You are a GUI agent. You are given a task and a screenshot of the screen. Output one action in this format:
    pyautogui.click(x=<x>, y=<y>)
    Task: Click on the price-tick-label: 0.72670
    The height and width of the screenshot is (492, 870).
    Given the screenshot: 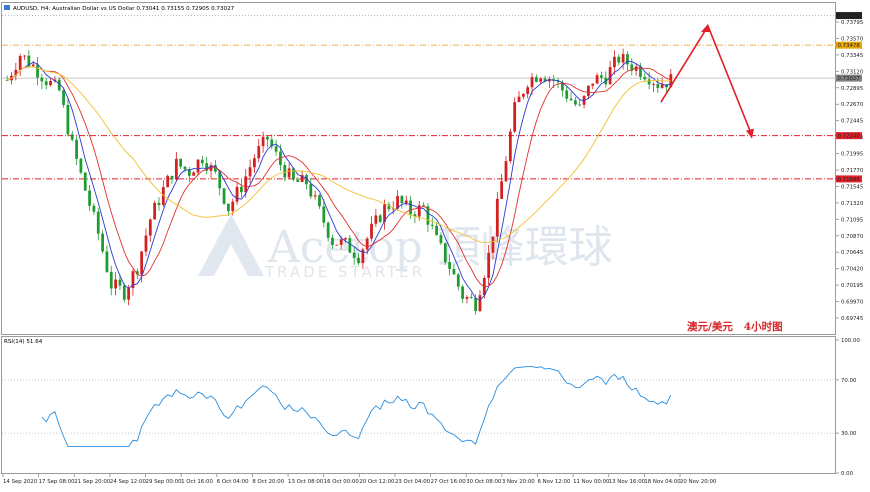 What is the action you would take?
    pyautogui.click(x=852, y=105)
    